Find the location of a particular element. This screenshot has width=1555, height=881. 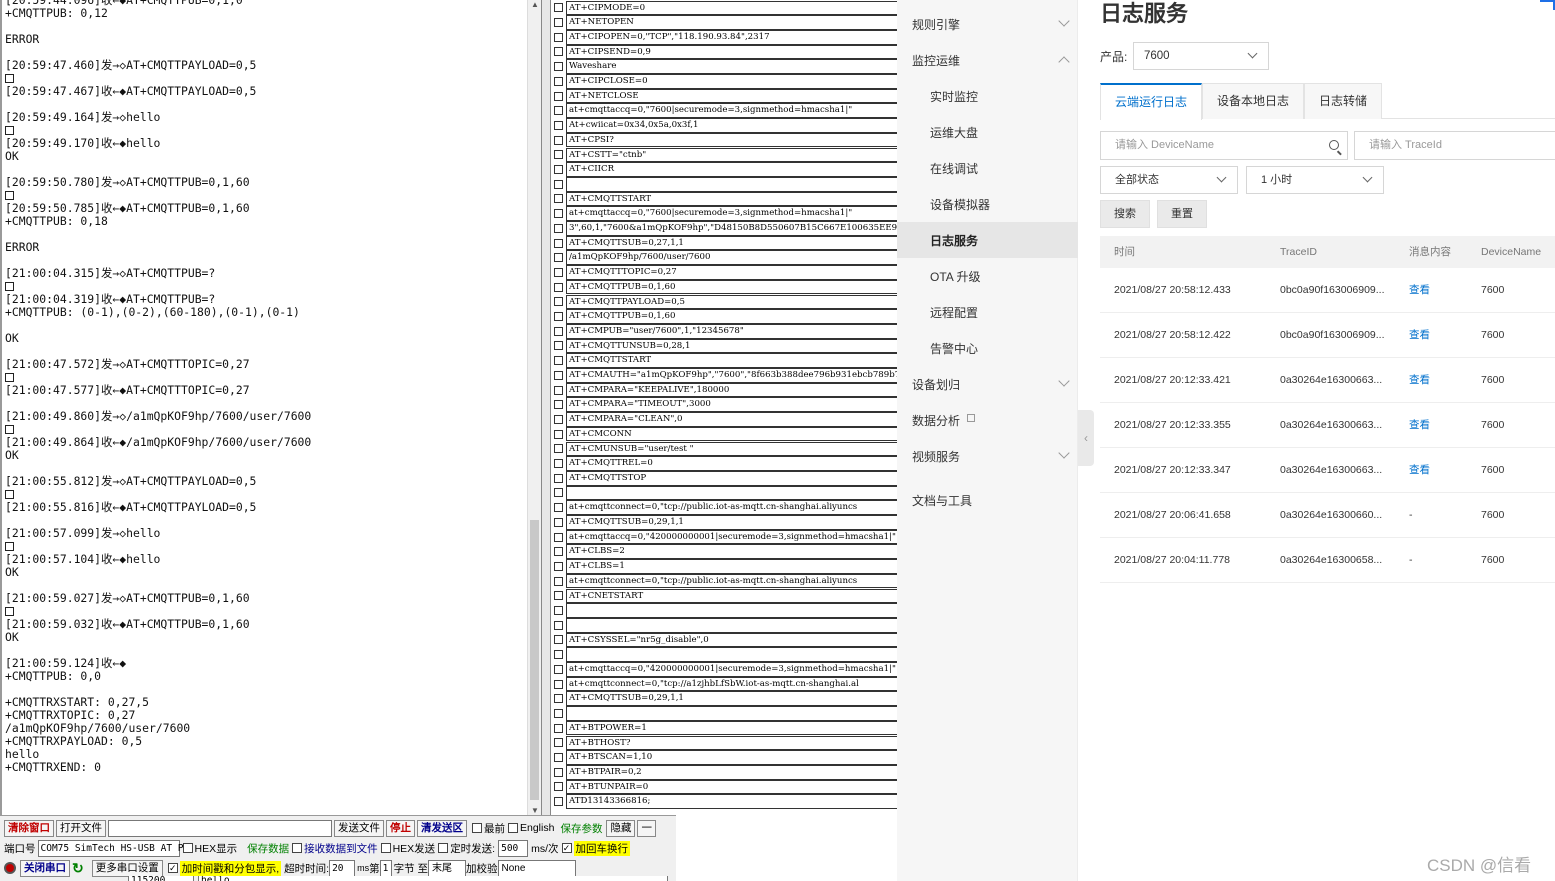

command-input: AT+CMQTTTOPIC=0,27 is located at coordinates (731, 272).